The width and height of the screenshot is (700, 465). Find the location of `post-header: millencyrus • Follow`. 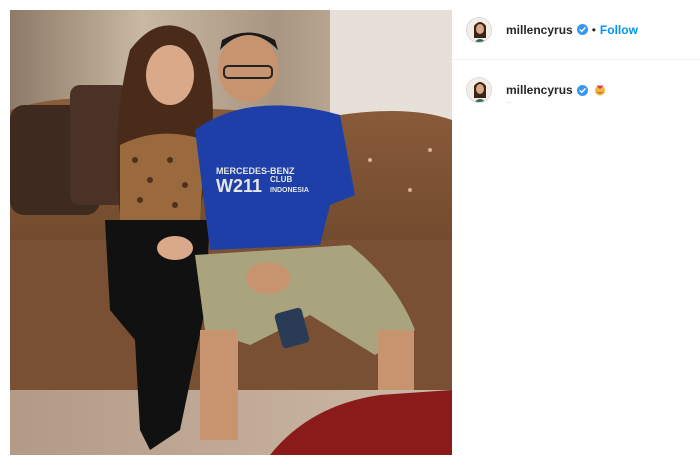

post-header: millencyrus • Follow is located at coordinates (576, 30).